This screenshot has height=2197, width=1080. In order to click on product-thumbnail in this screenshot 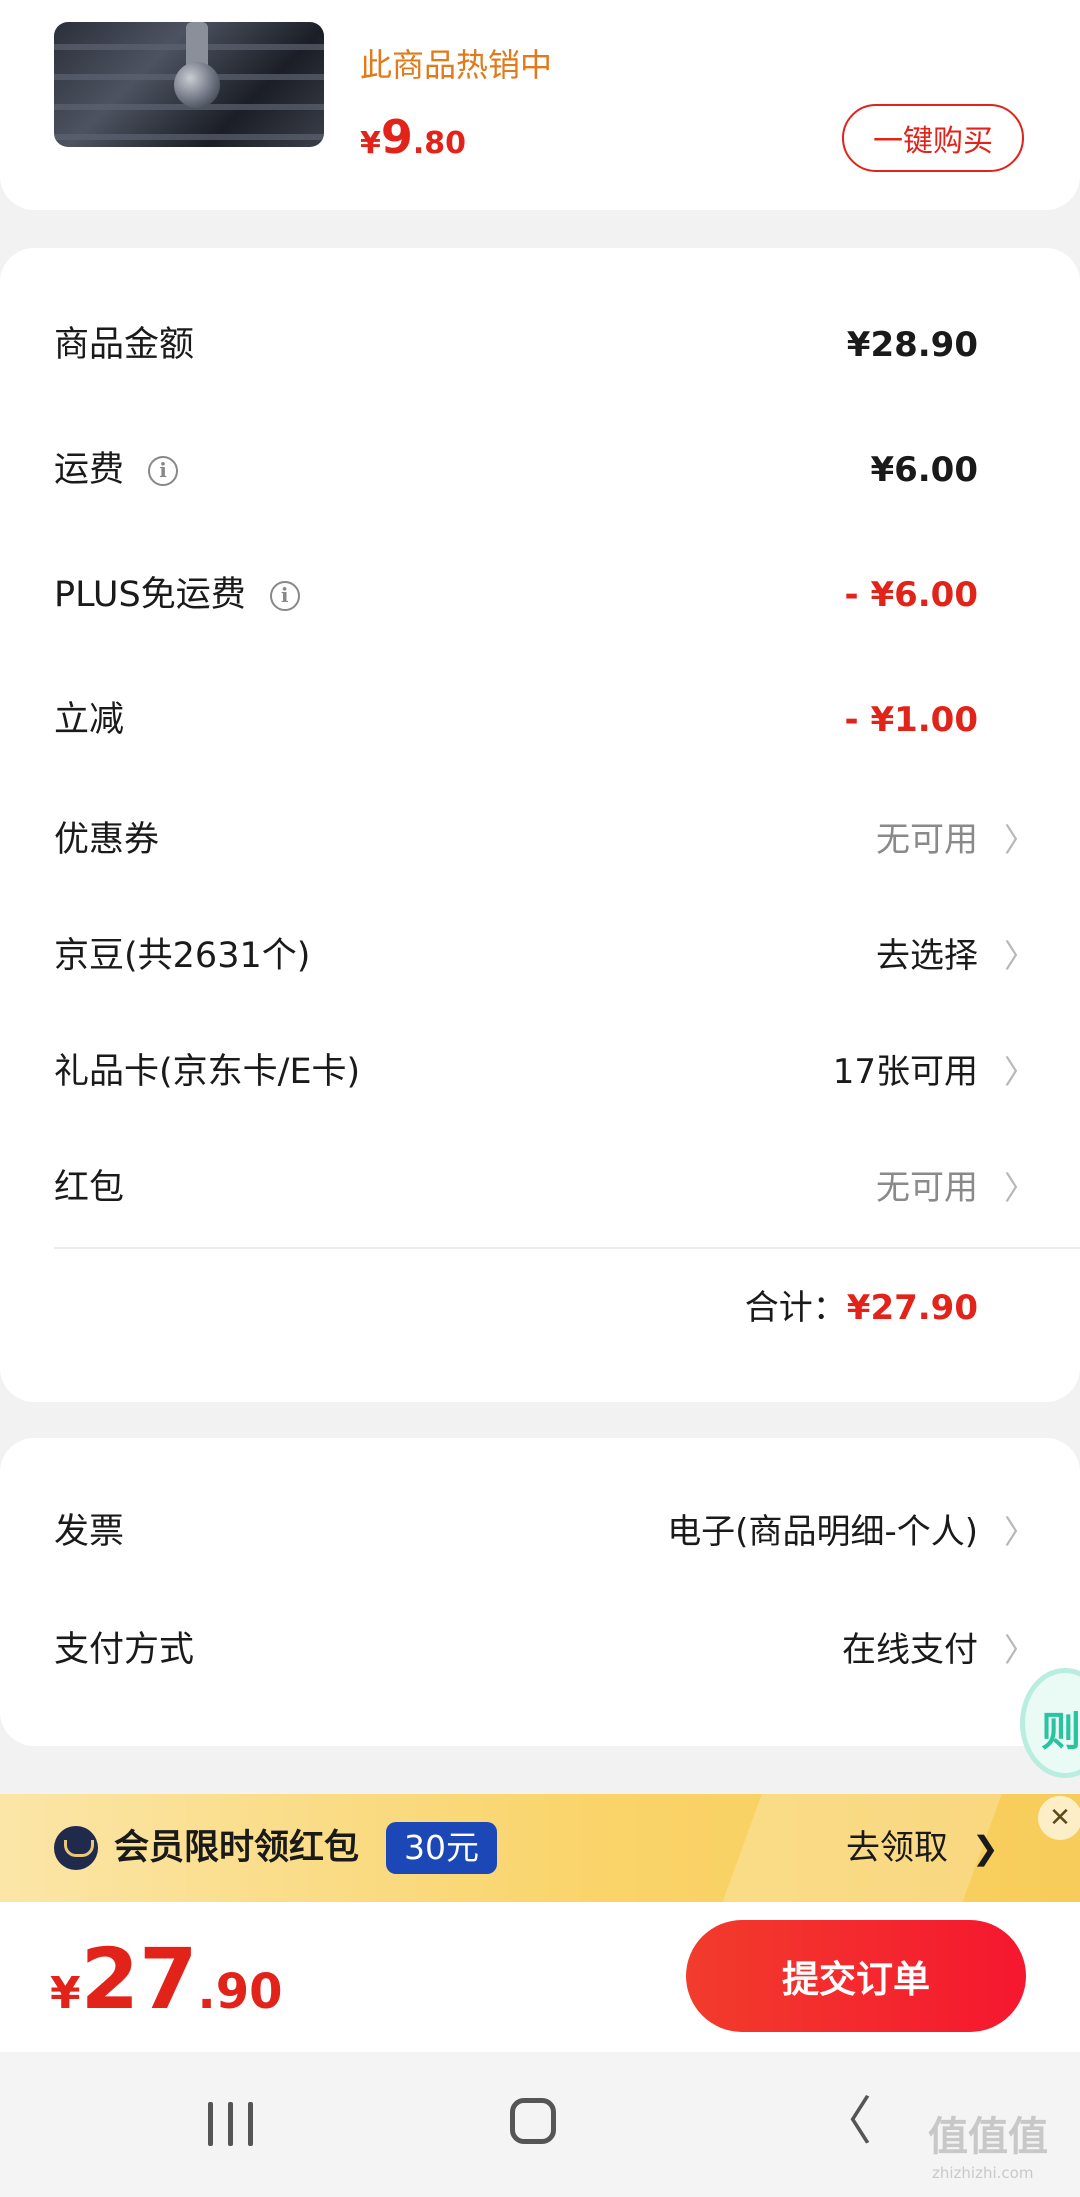, I will do `click(189, 84)`.